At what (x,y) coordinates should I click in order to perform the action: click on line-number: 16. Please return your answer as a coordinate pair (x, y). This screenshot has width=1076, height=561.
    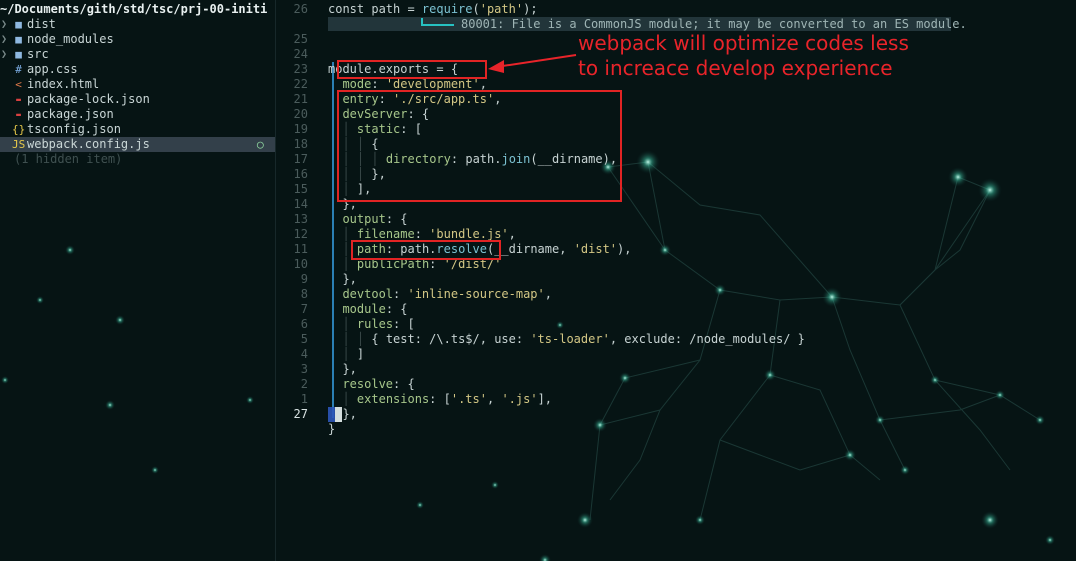
    Looking at the image, I should click on (300, 174).